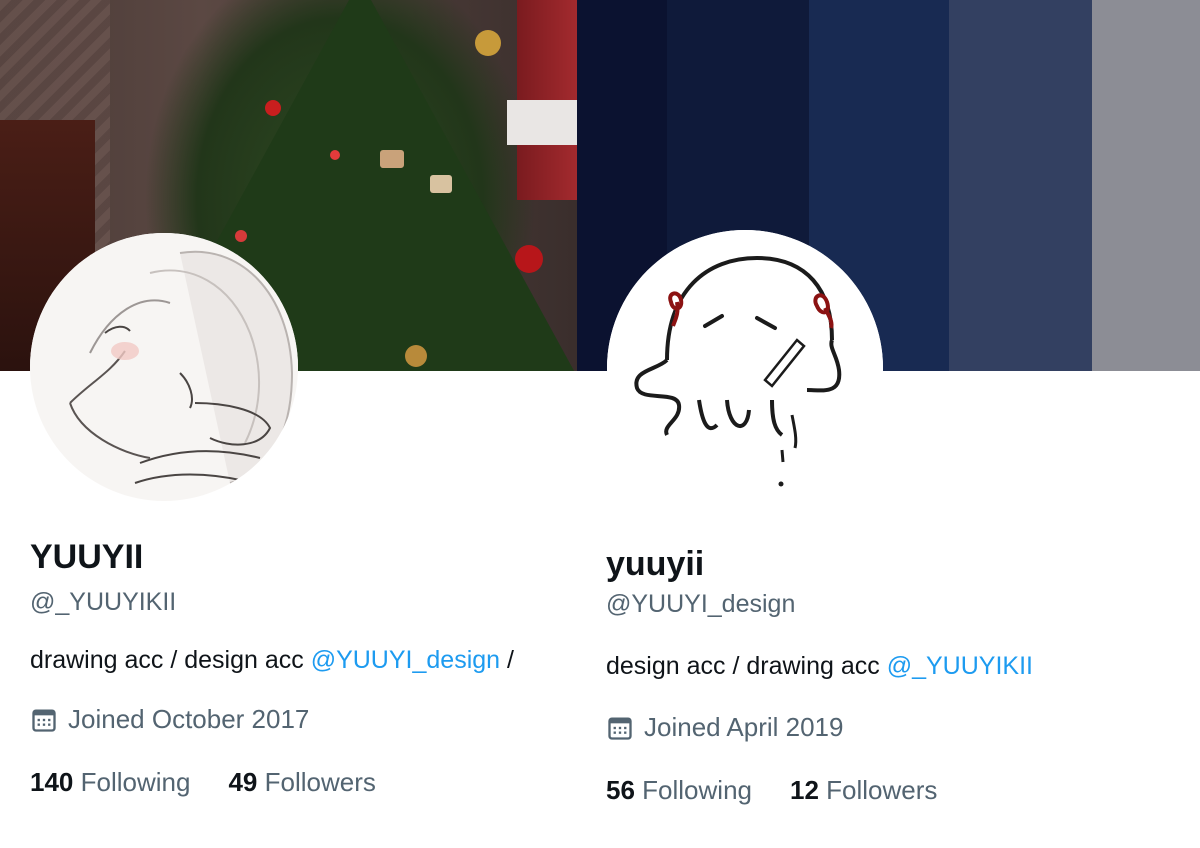 The width and height of the screenshot is (1200, 848). Describe the element at coordinates (243, 782) in the screenshot. I see `followers-count: 49` at that location.